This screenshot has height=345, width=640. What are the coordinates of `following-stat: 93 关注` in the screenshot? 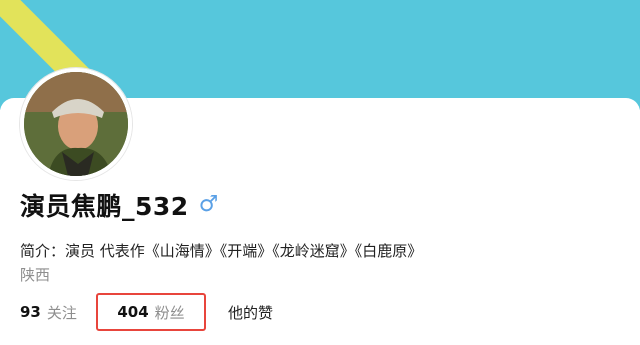 It's located at (58, 312).